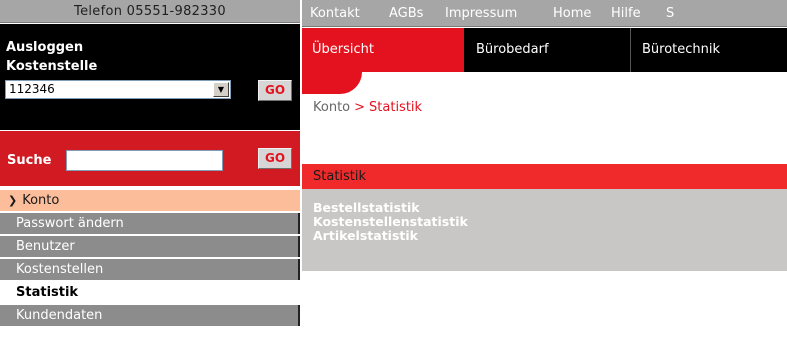  I want to click on search-box: Suche GO, so click(150, 158).